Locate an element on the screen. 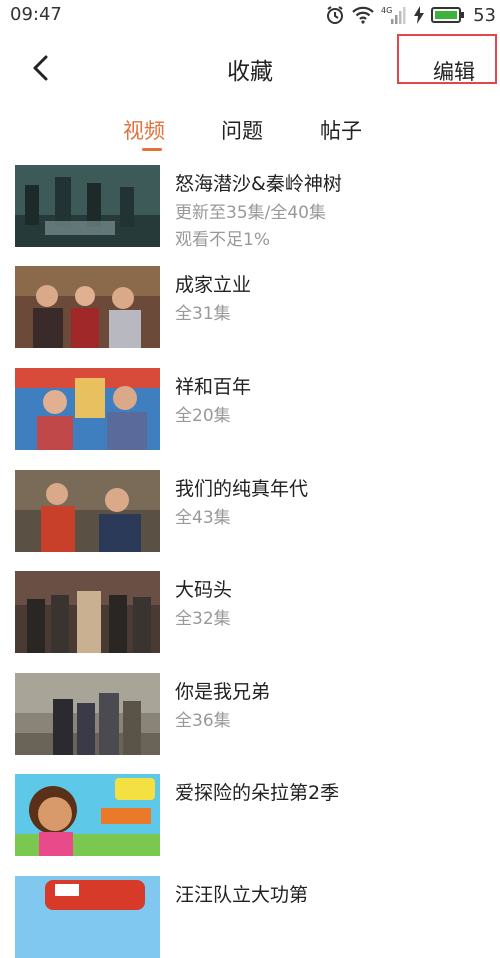  video-item: 怒海潜沙&秦岭神树 更新至35集/全40集 观看不足1% is located at coordinates (250, 207).